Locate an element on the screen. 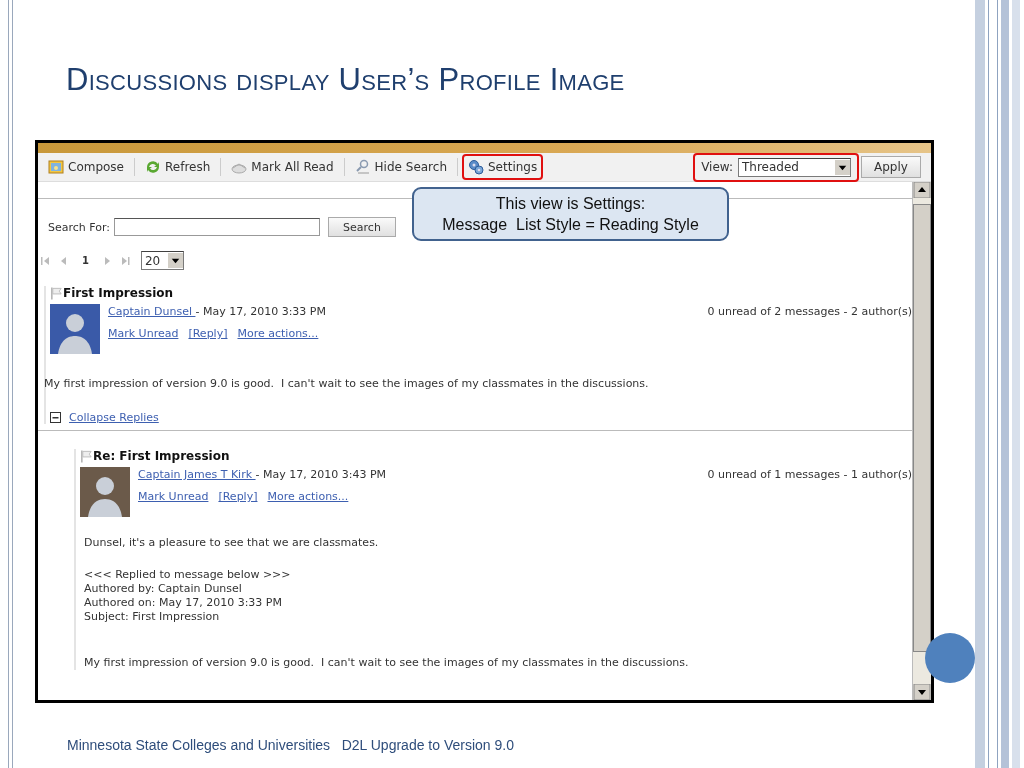 The height and width of the screenshot is (768, 1024). post-subject: Re: First Impression is located at coordinates (161, 456).